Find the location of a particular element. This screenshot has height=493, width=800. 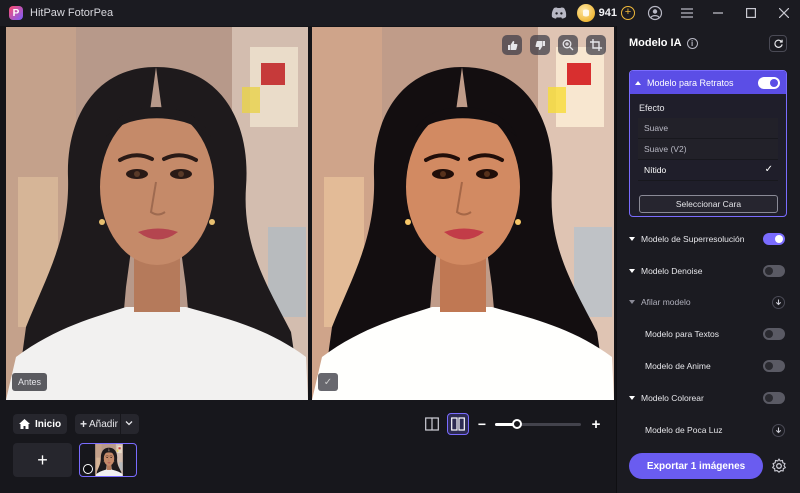

panel-title: Modelo IA is located at coordinates (655, 43).